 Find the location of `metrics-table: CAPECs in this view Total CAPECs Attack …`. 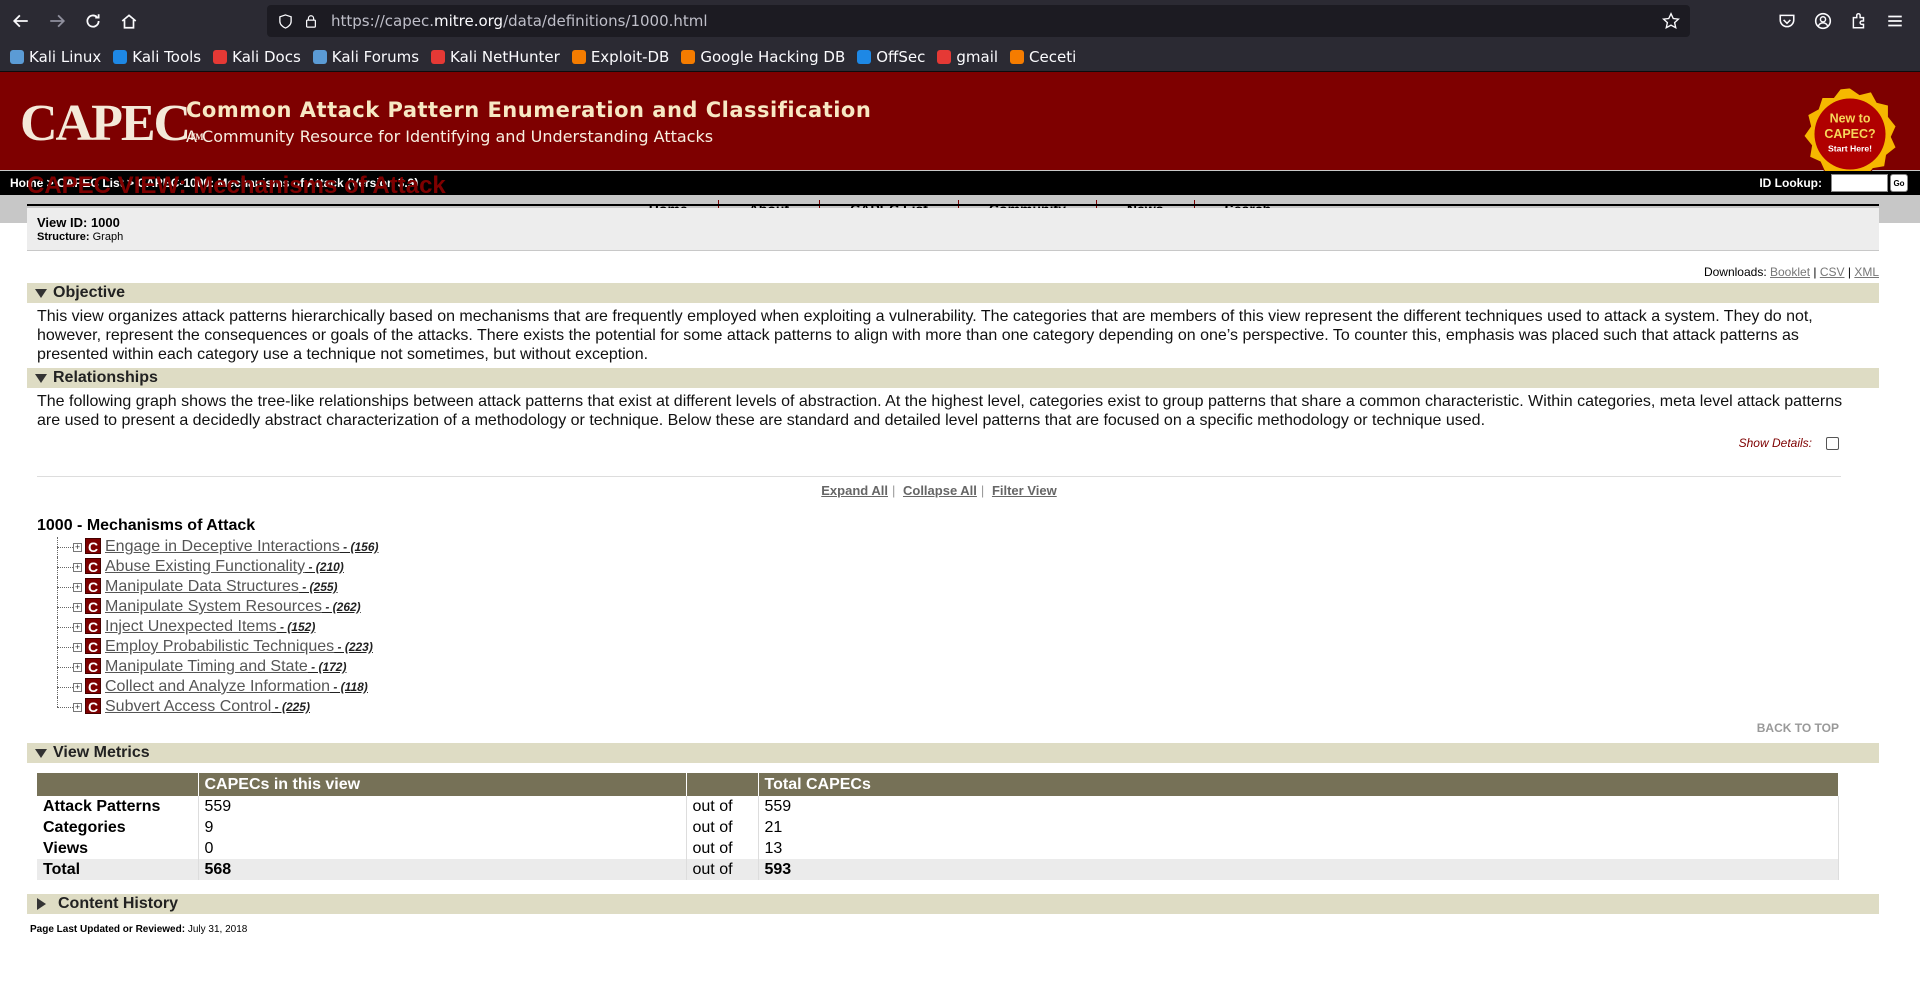

metrics-table: CAPECs in this view Total CAPECs Attack … is located at coordinates (938, 826).